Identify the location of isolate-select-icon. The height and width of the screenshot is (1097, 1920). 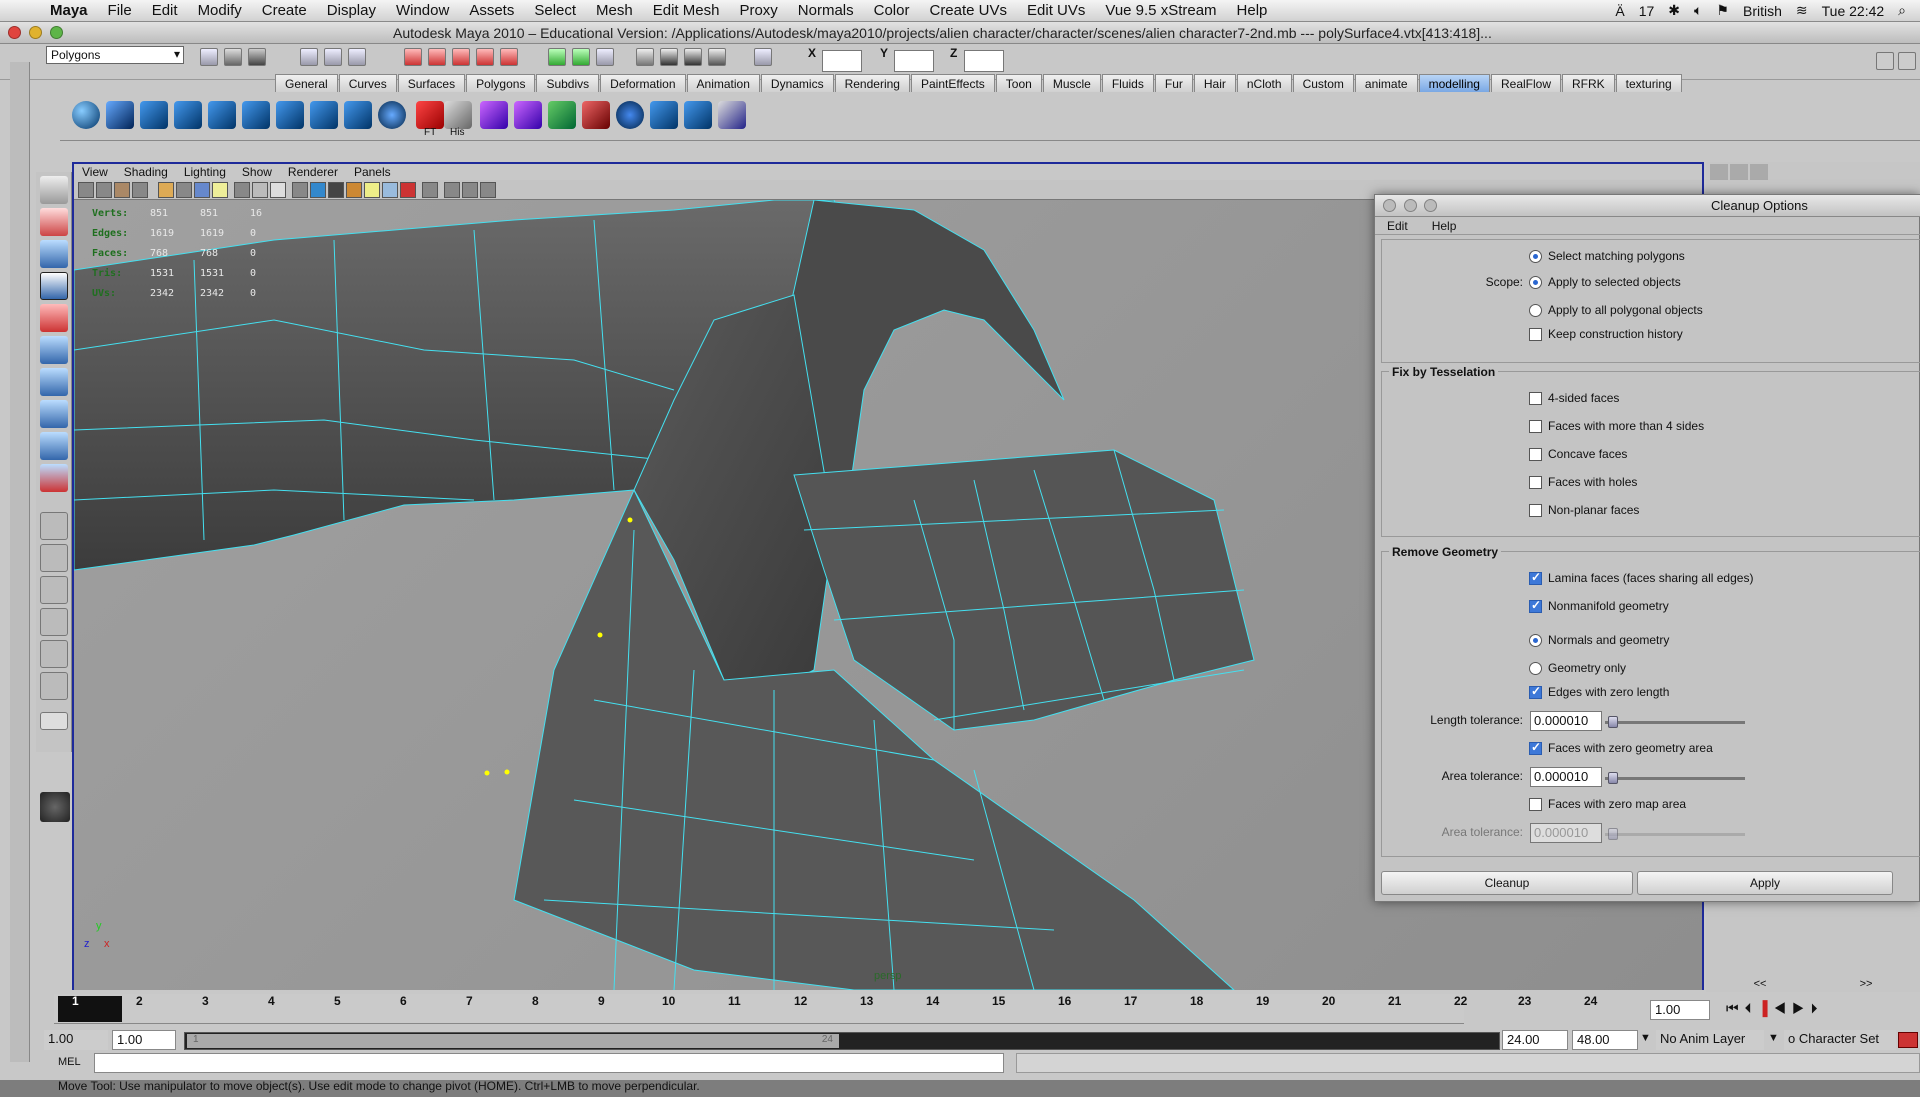
(430, 190).